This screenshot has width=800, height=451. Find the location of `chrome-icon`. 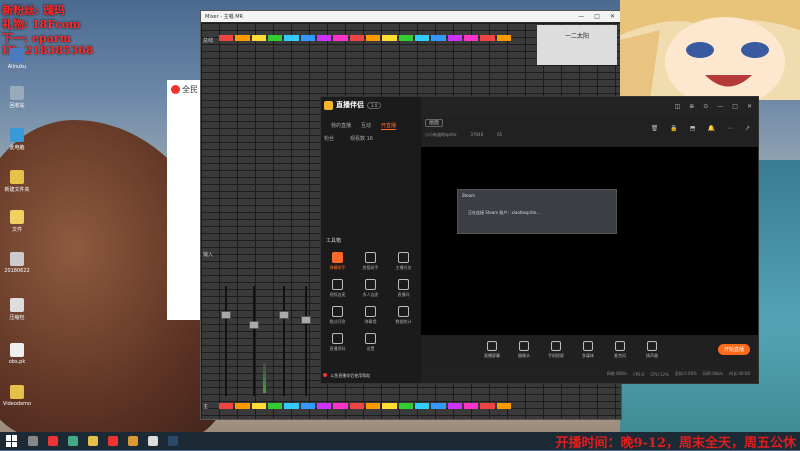

chrome-icon is located at coordinates (73, 441).